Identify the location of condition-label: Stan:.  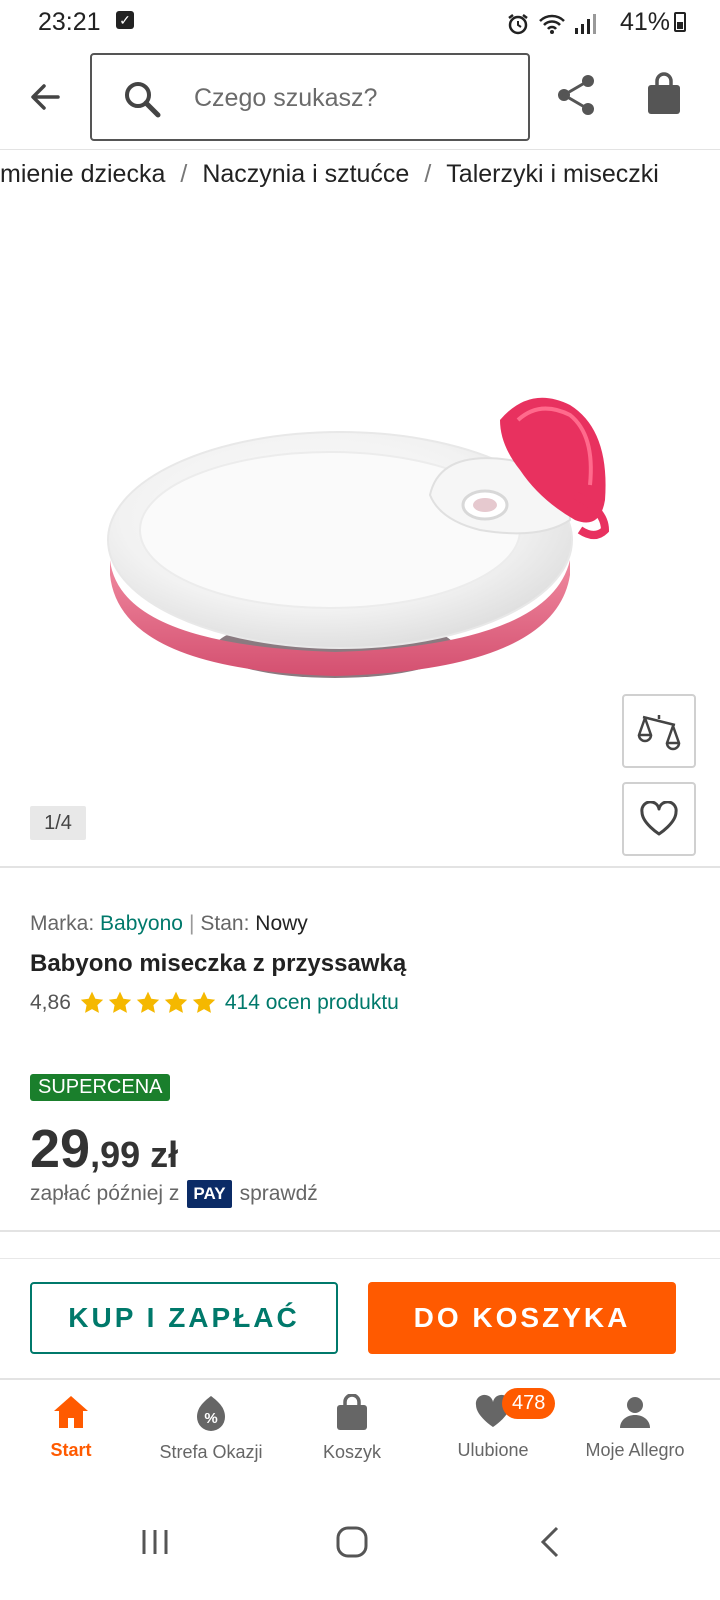
(225, 923).